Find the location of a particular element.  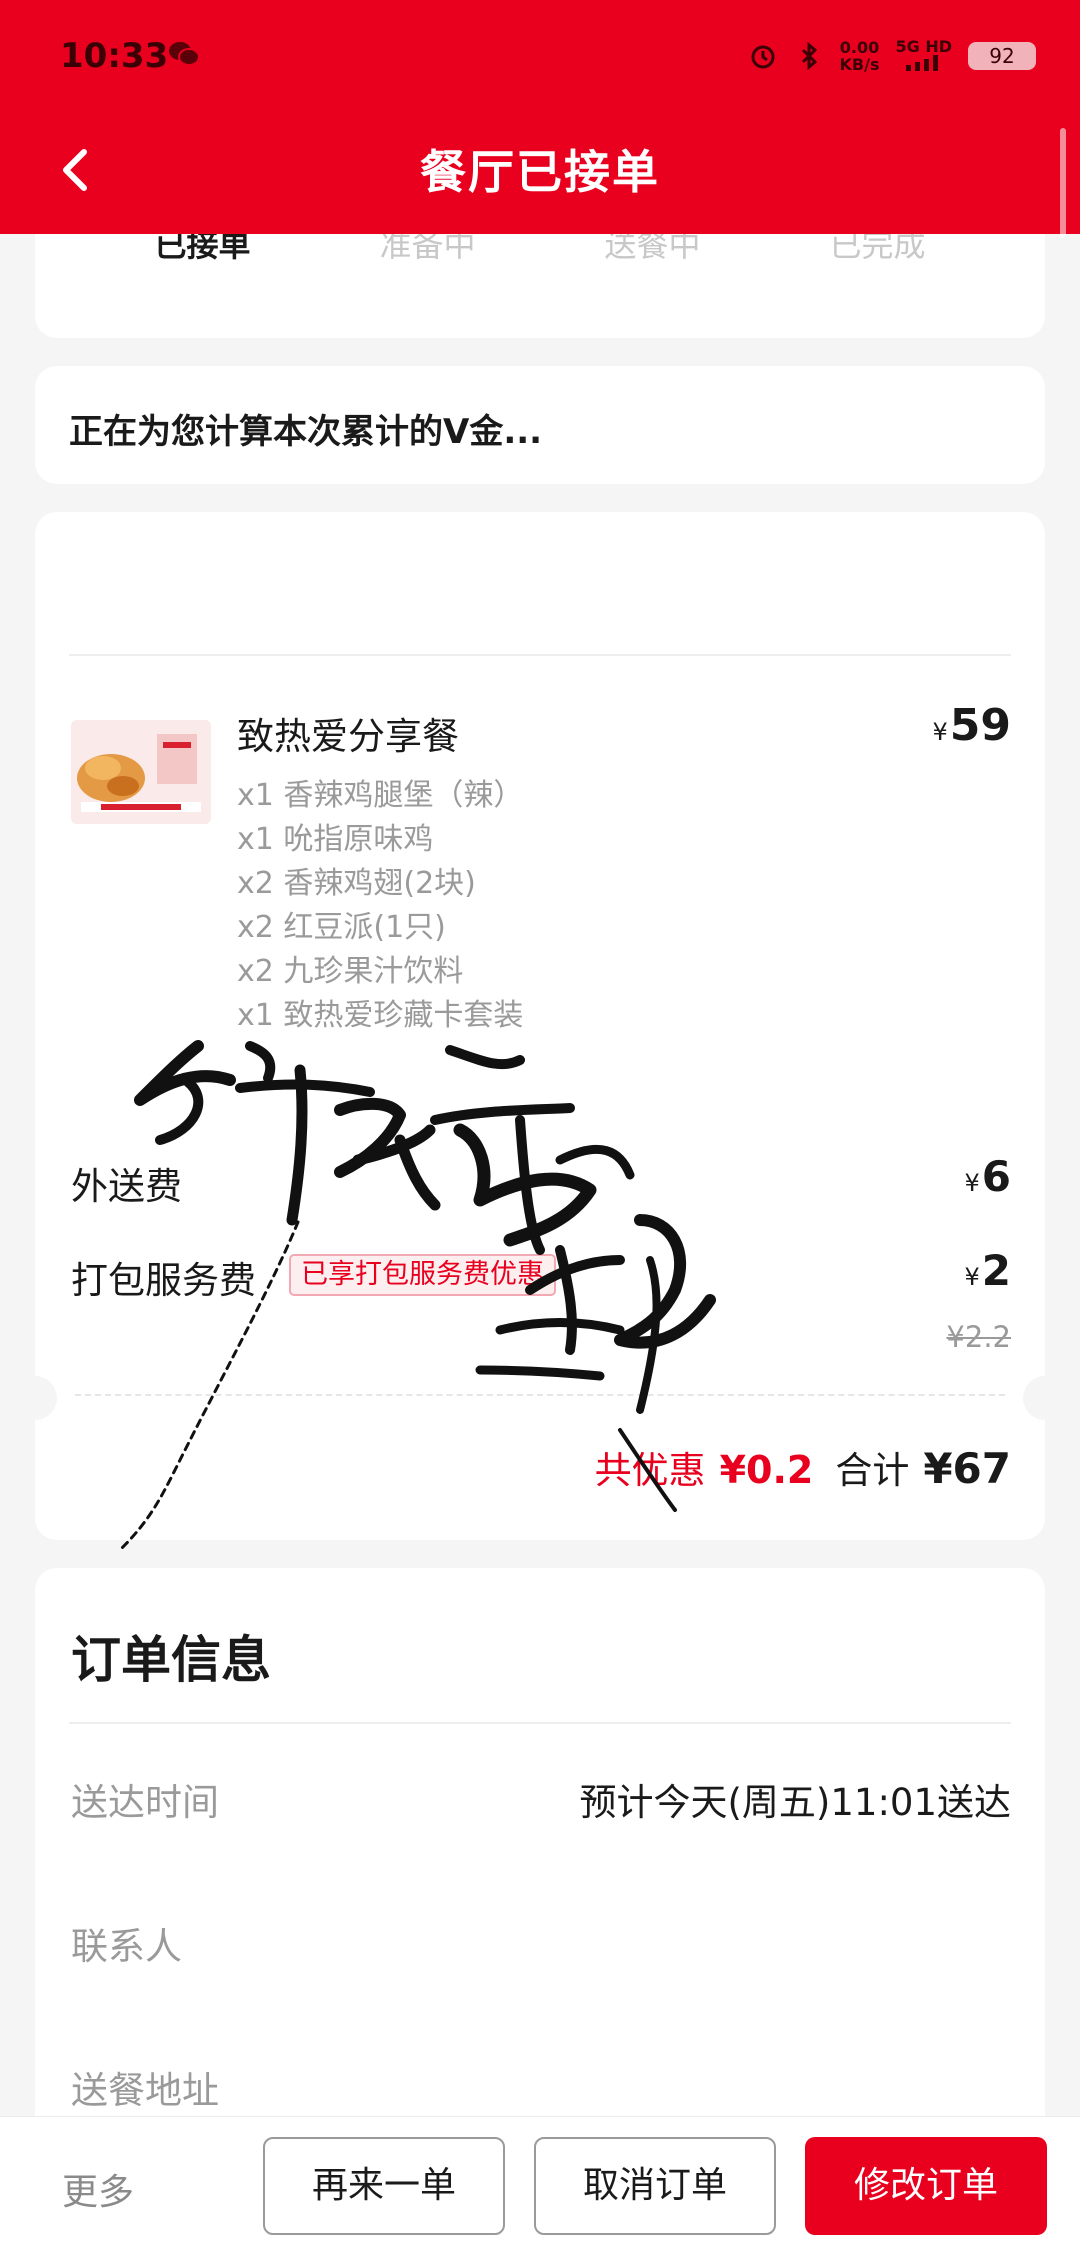

bottom-action-bar: 更多 再来一单 取消订单 修改订单 is located at coordinates (540, 2186).